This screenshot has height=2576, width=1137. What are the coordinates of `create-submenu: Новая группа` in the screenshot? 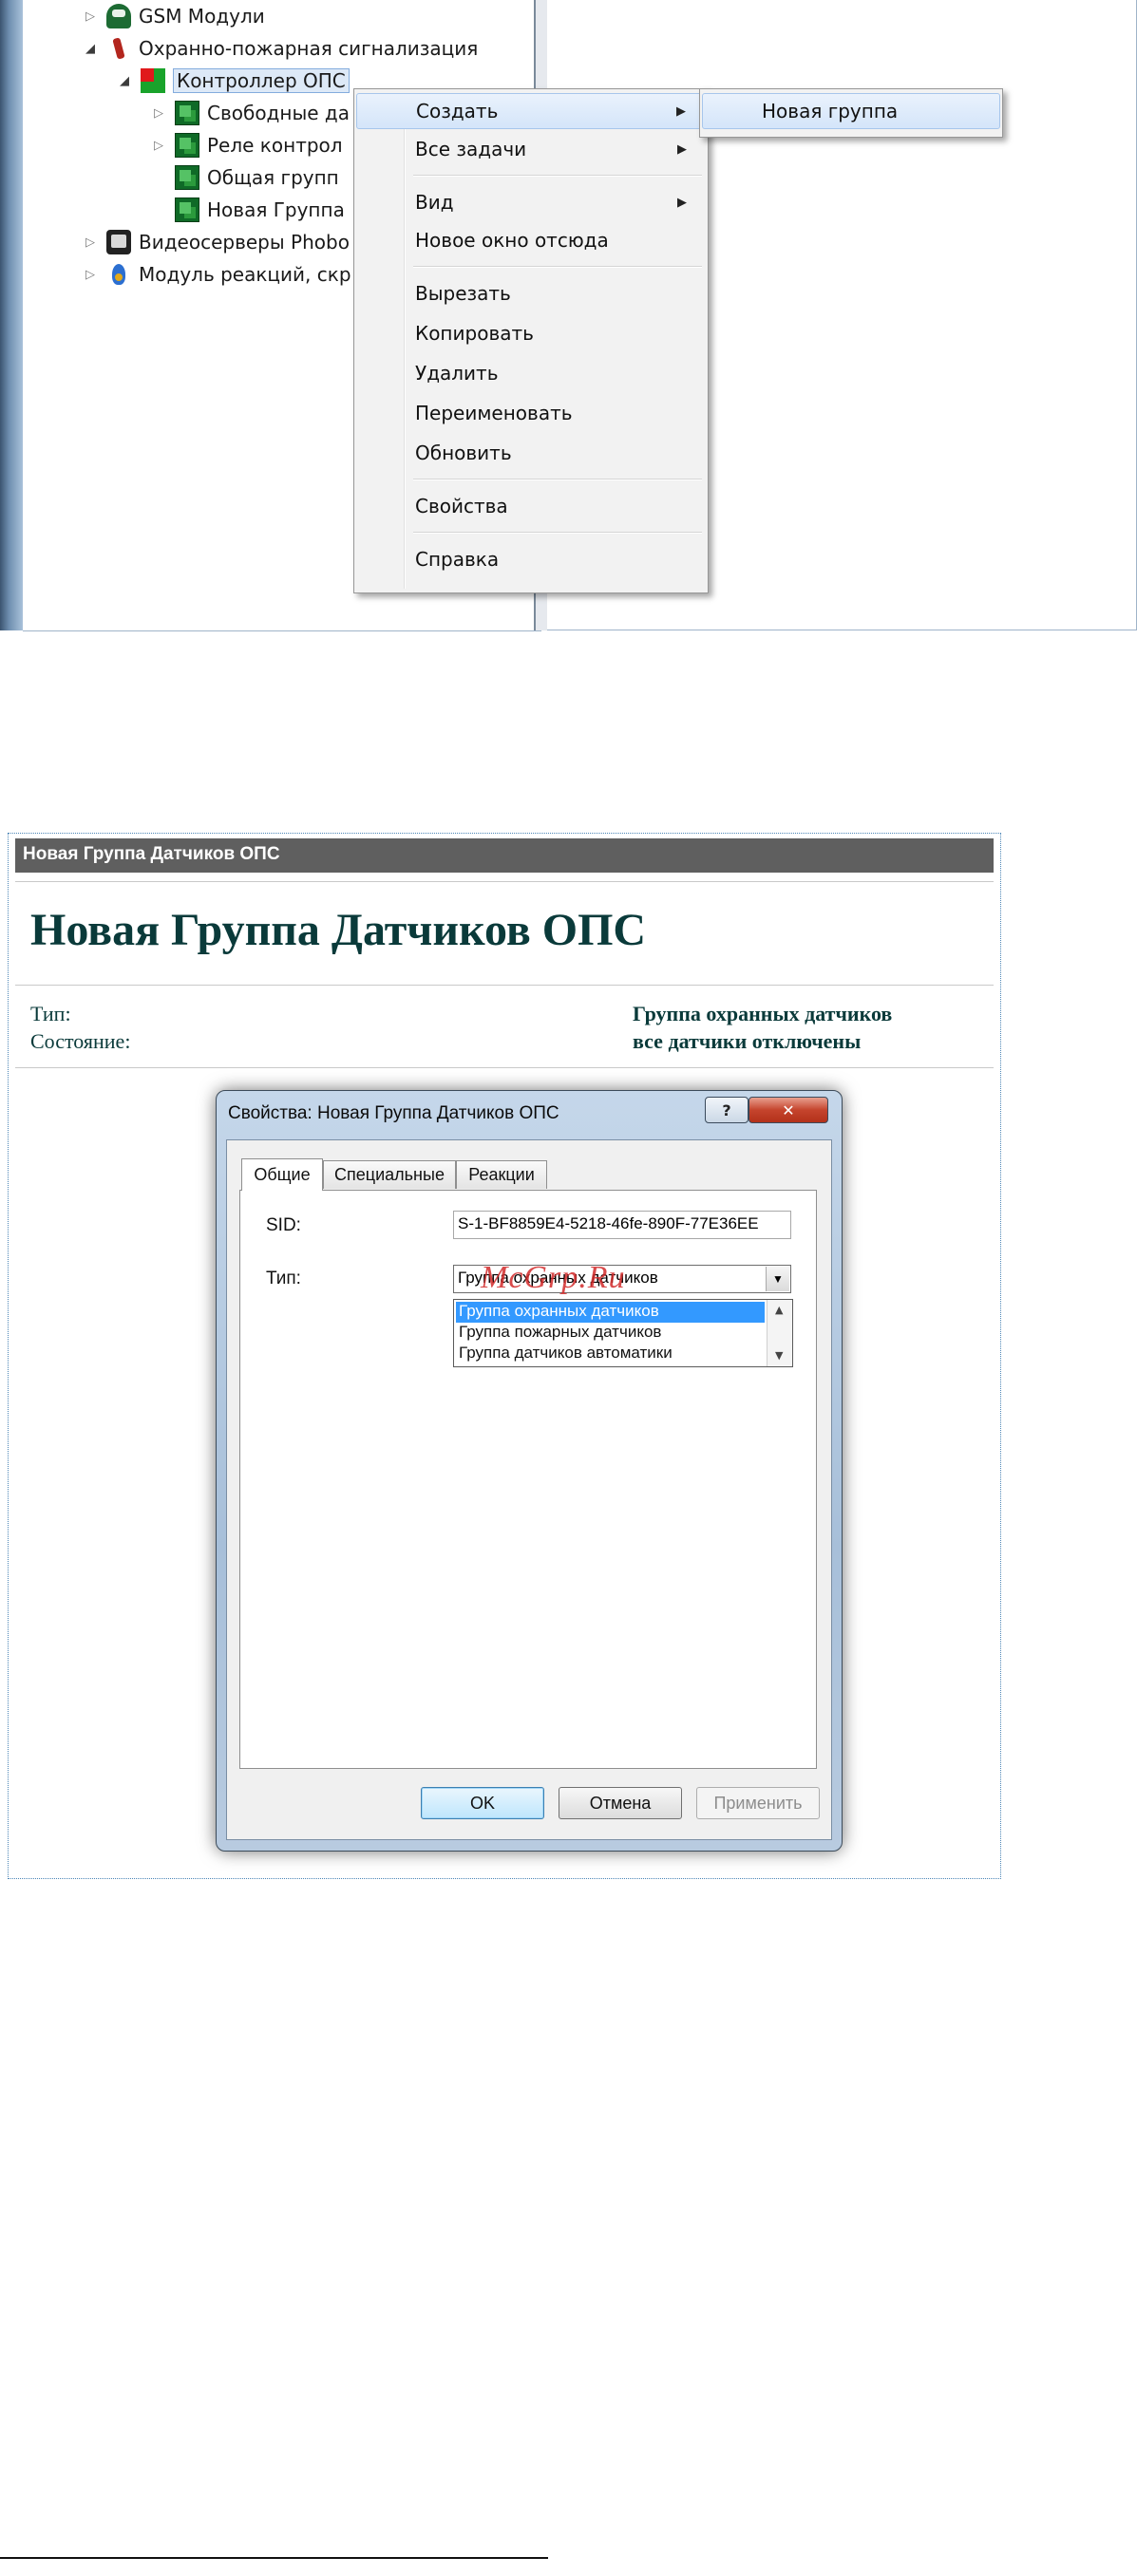 It's located at (851, 113).